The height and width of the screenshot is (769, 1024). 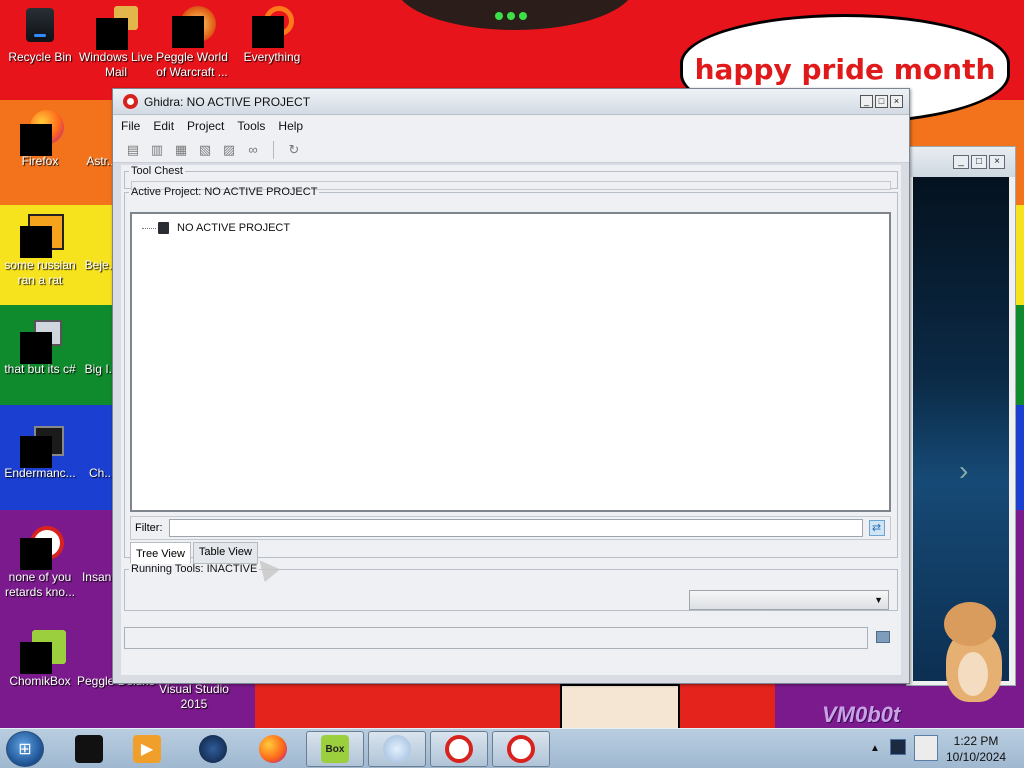 I want to click on desktop-icon-label: Recycle Bin, so click(x=40, y=57).